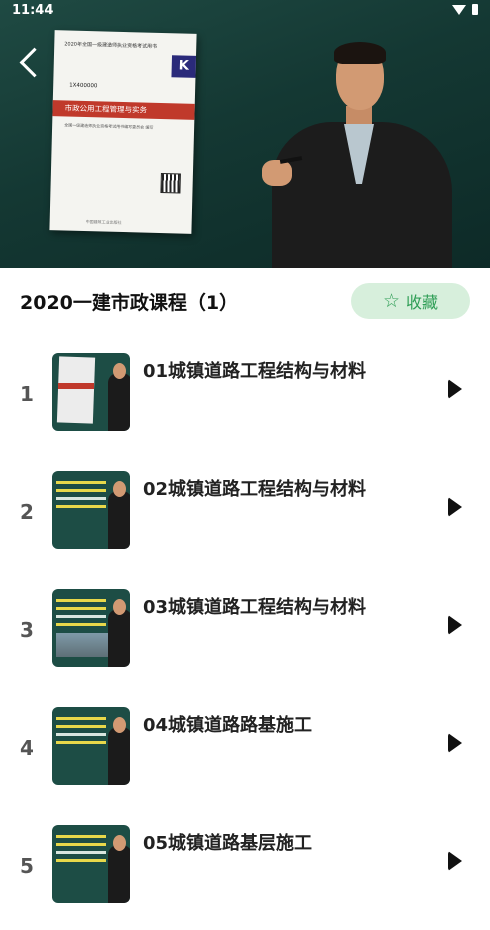 This screenshot has width=490, height=930. What do you see at coordinates (255, 607) in the screenshot?
I see `lesson-title: 03城镇道路工程结构与材料` at bounding box center [255, 607].